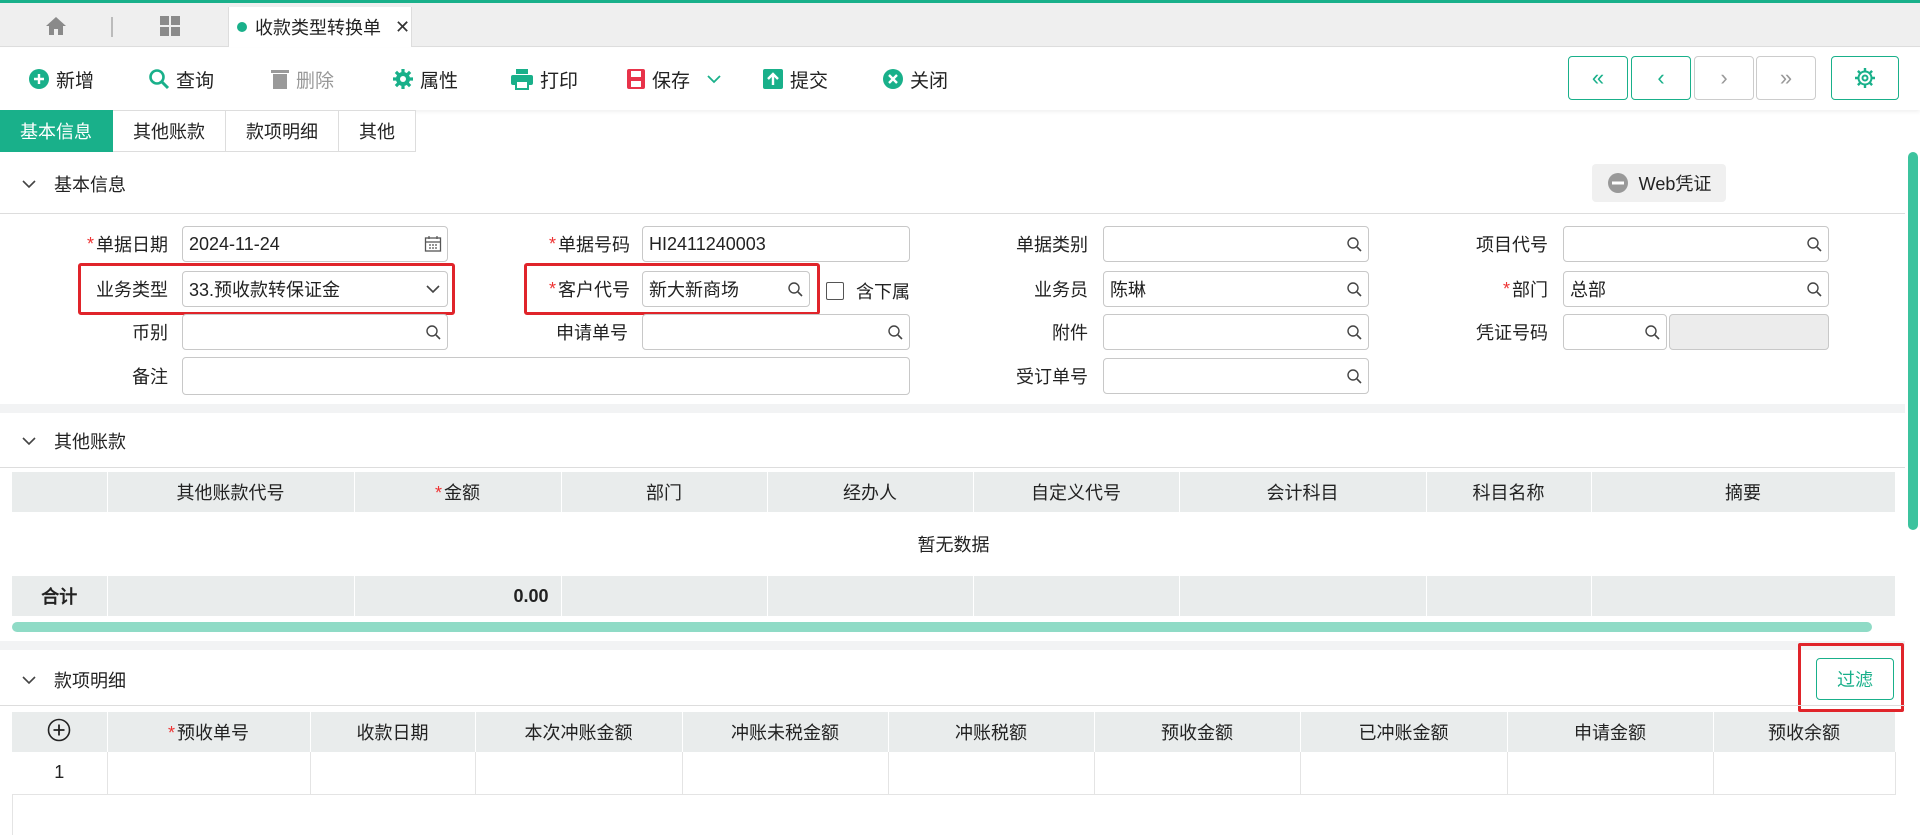 The image size is (1920, 835). Describe the element at coordinates (785, 732) in the screenshot. I see `column-header: 冲账未税金额` at that location.